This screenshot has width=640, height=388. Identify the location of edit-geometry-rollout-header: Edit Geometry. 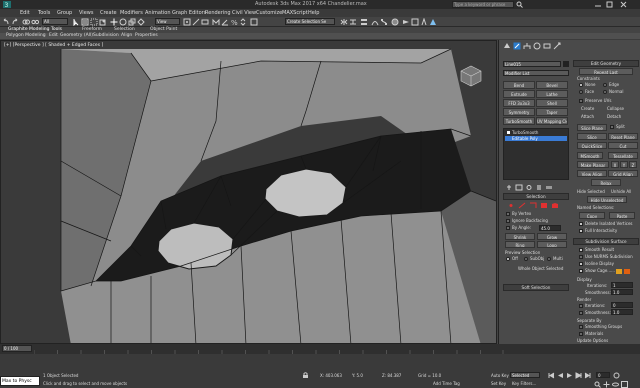
(606, 63).